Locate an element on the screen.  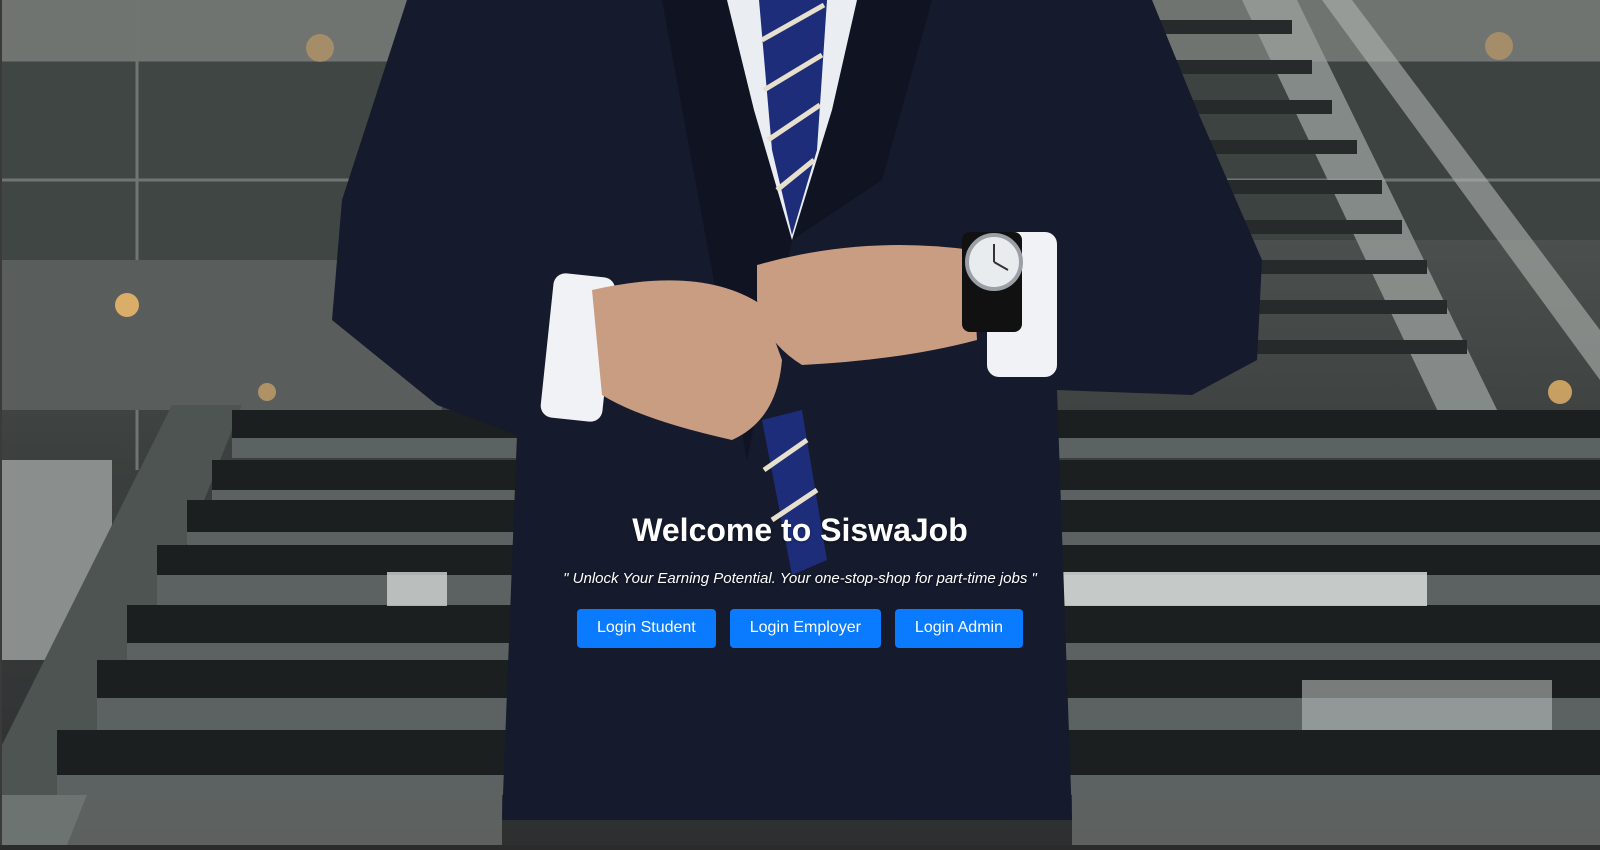
bottom-strip is located at coordinates (800, 847).